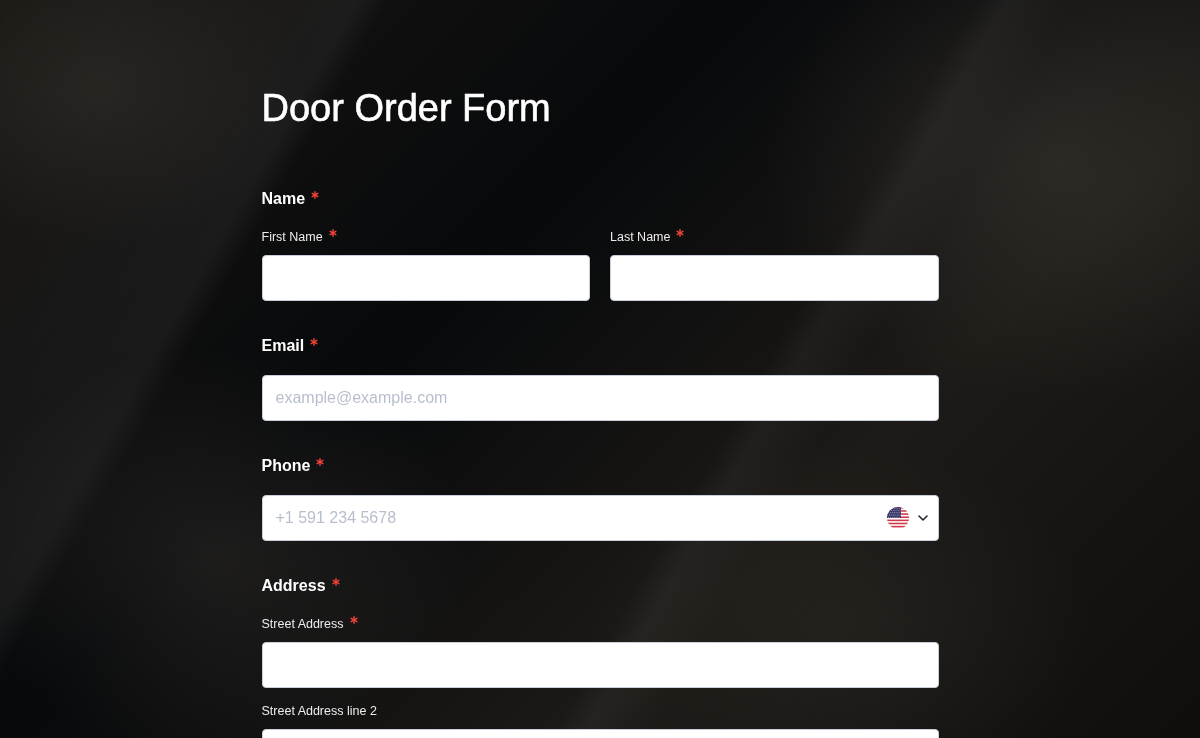 This screenshot has width=1200, height=738. Describe the element at coordinates (302, 624) in the screenshot. I see `field-label: Street Address` at that location.